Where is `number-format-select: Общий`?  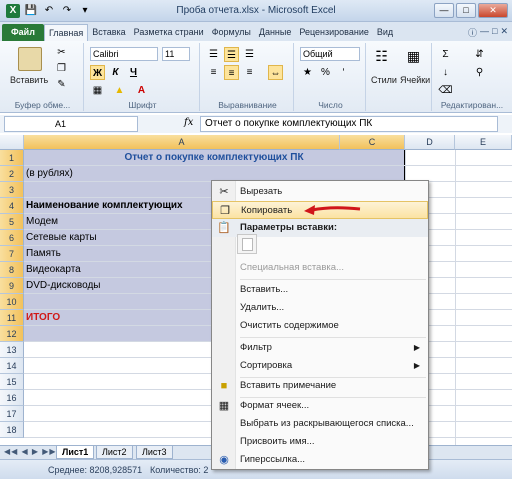
number-format-select: Общий is located at coordinates (330, 54).